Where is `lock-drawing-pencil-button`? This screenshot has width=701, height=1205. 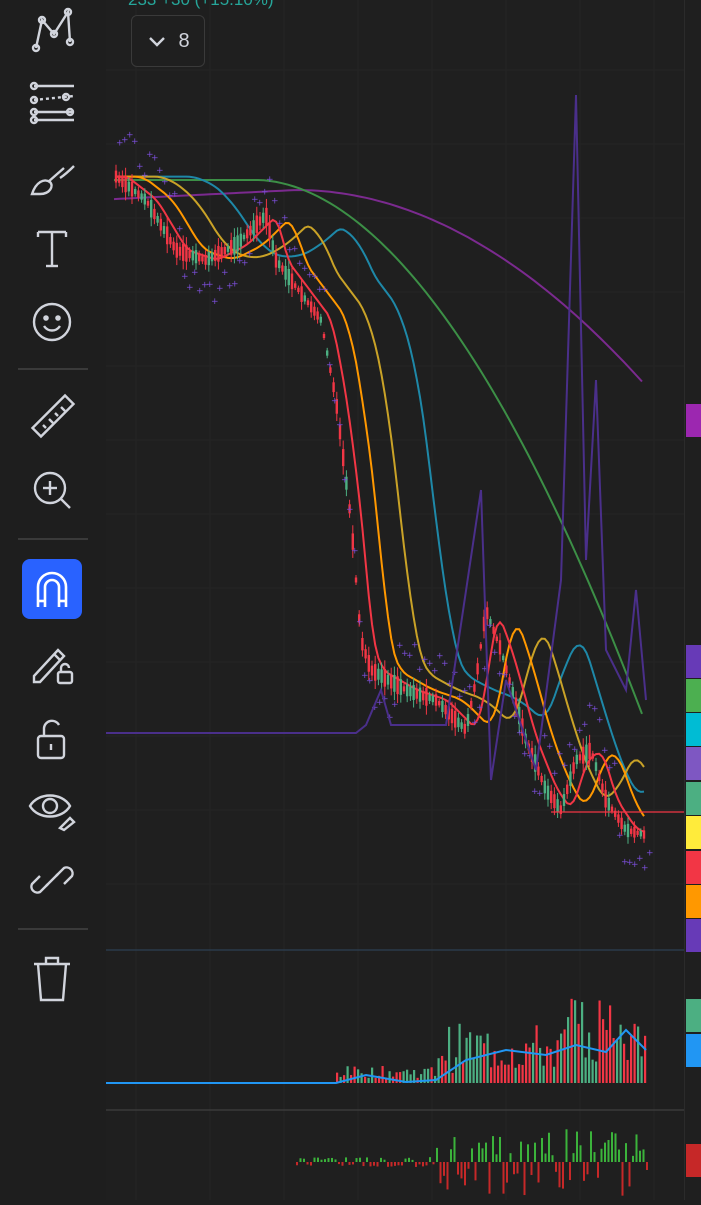 lock-drawing-pencil-button is located at coordinates (52, 662).